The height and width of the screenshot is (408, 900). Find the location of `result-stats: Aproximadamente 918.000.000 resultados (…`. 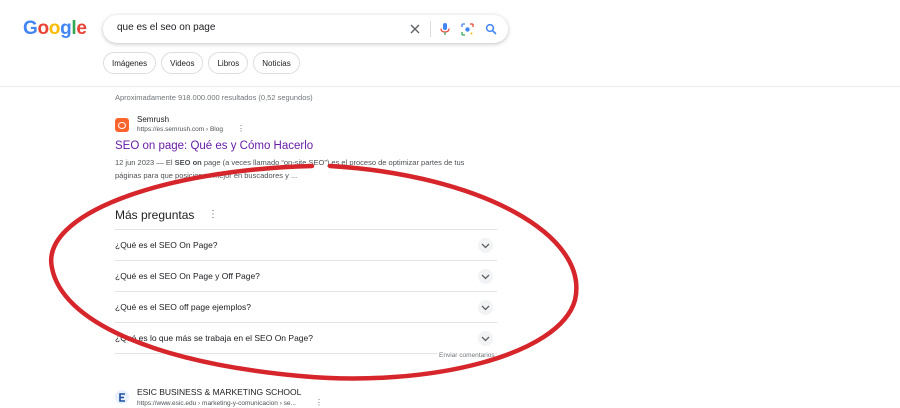

result-stats: Aproximadamente 918.000.000 resultados (… is located at coordinates (214, 97).